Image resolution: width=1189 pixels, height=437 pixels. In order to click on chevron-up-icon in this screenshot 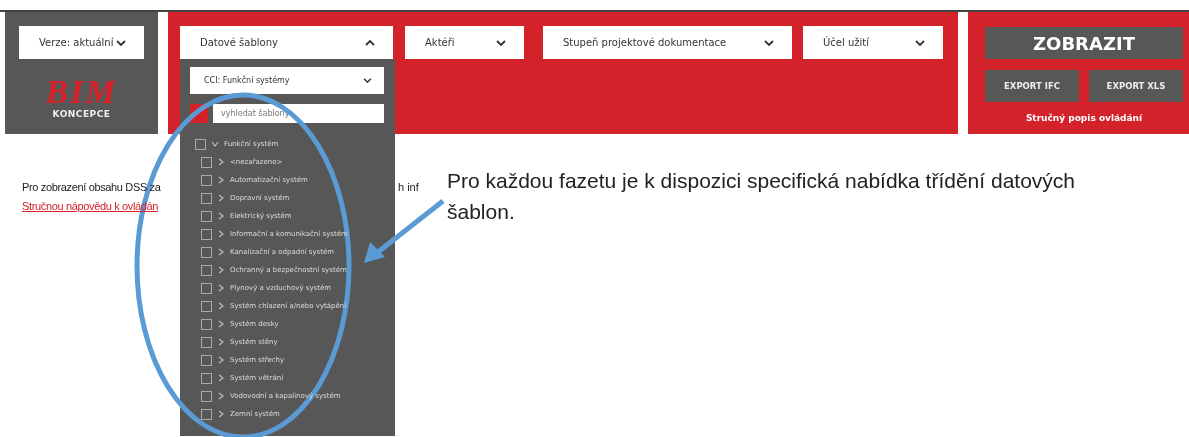, I will do `click(370, 42)`.